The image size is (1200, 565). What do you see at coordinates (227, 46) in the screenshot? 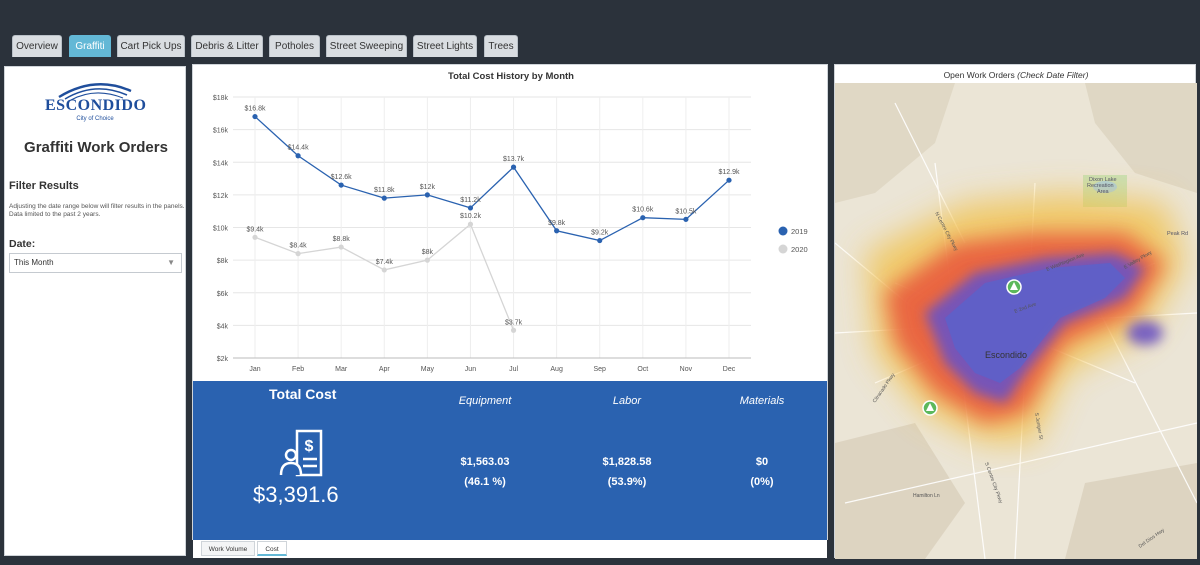
I see `tab-debris-litter: Debris & Litter` at bounding box center [227, 46].